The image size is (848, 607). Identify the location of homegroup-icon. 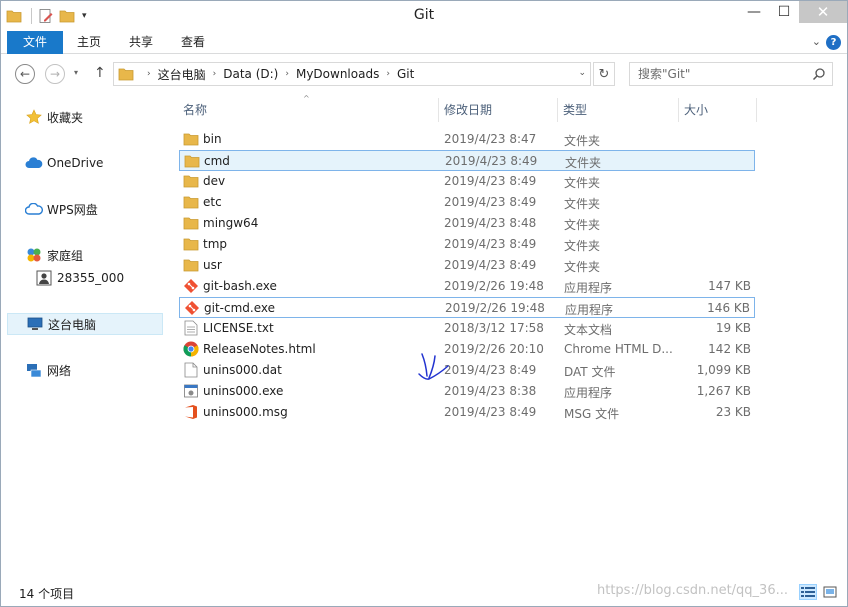
(34, 255).